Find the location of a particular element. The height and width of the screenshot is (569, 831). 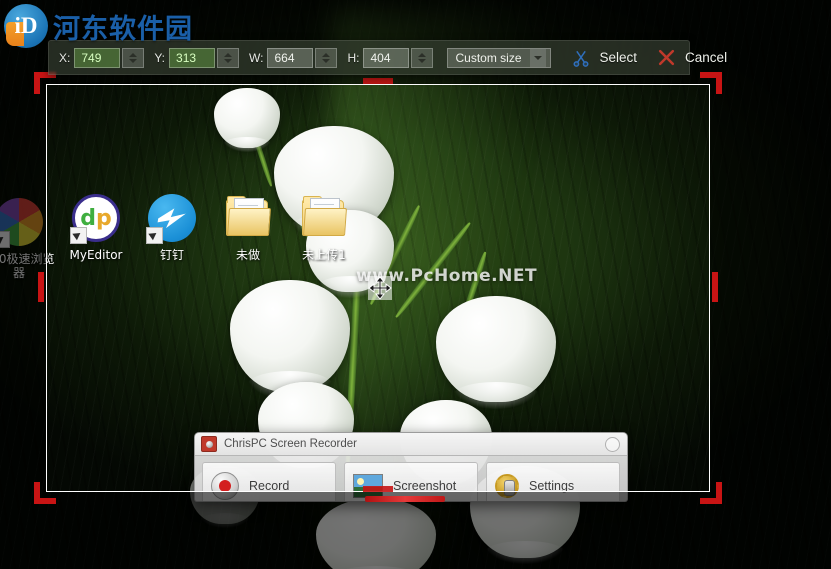

dp-circle-icon: dp is located at coordinates (95, 219).